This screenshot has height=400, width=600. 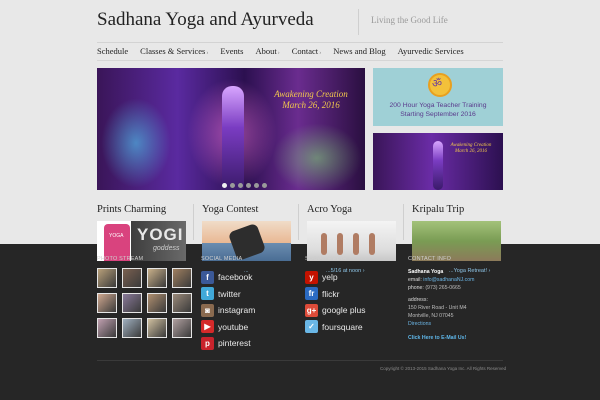 I want to click on social-link-flickr: fr flickr, so click(x=335, y=294).